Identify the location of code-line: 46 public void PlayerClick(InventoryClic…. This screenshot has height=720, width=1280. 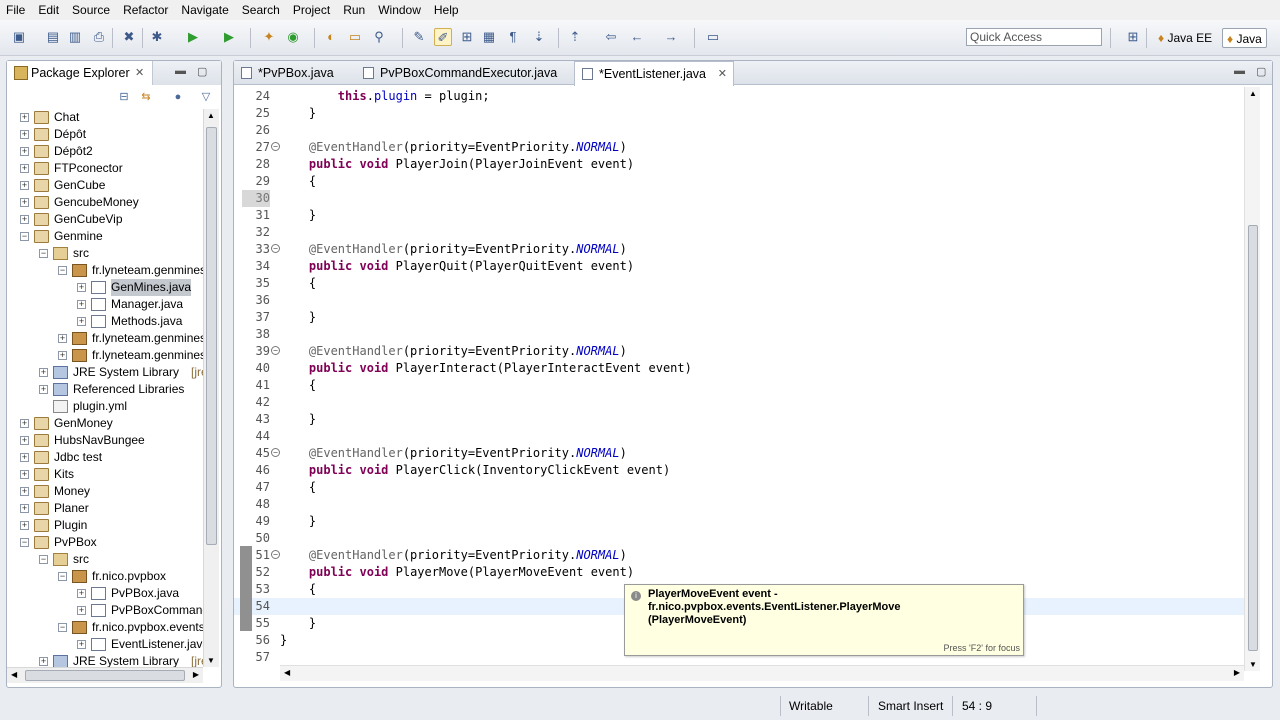
(739, 470).